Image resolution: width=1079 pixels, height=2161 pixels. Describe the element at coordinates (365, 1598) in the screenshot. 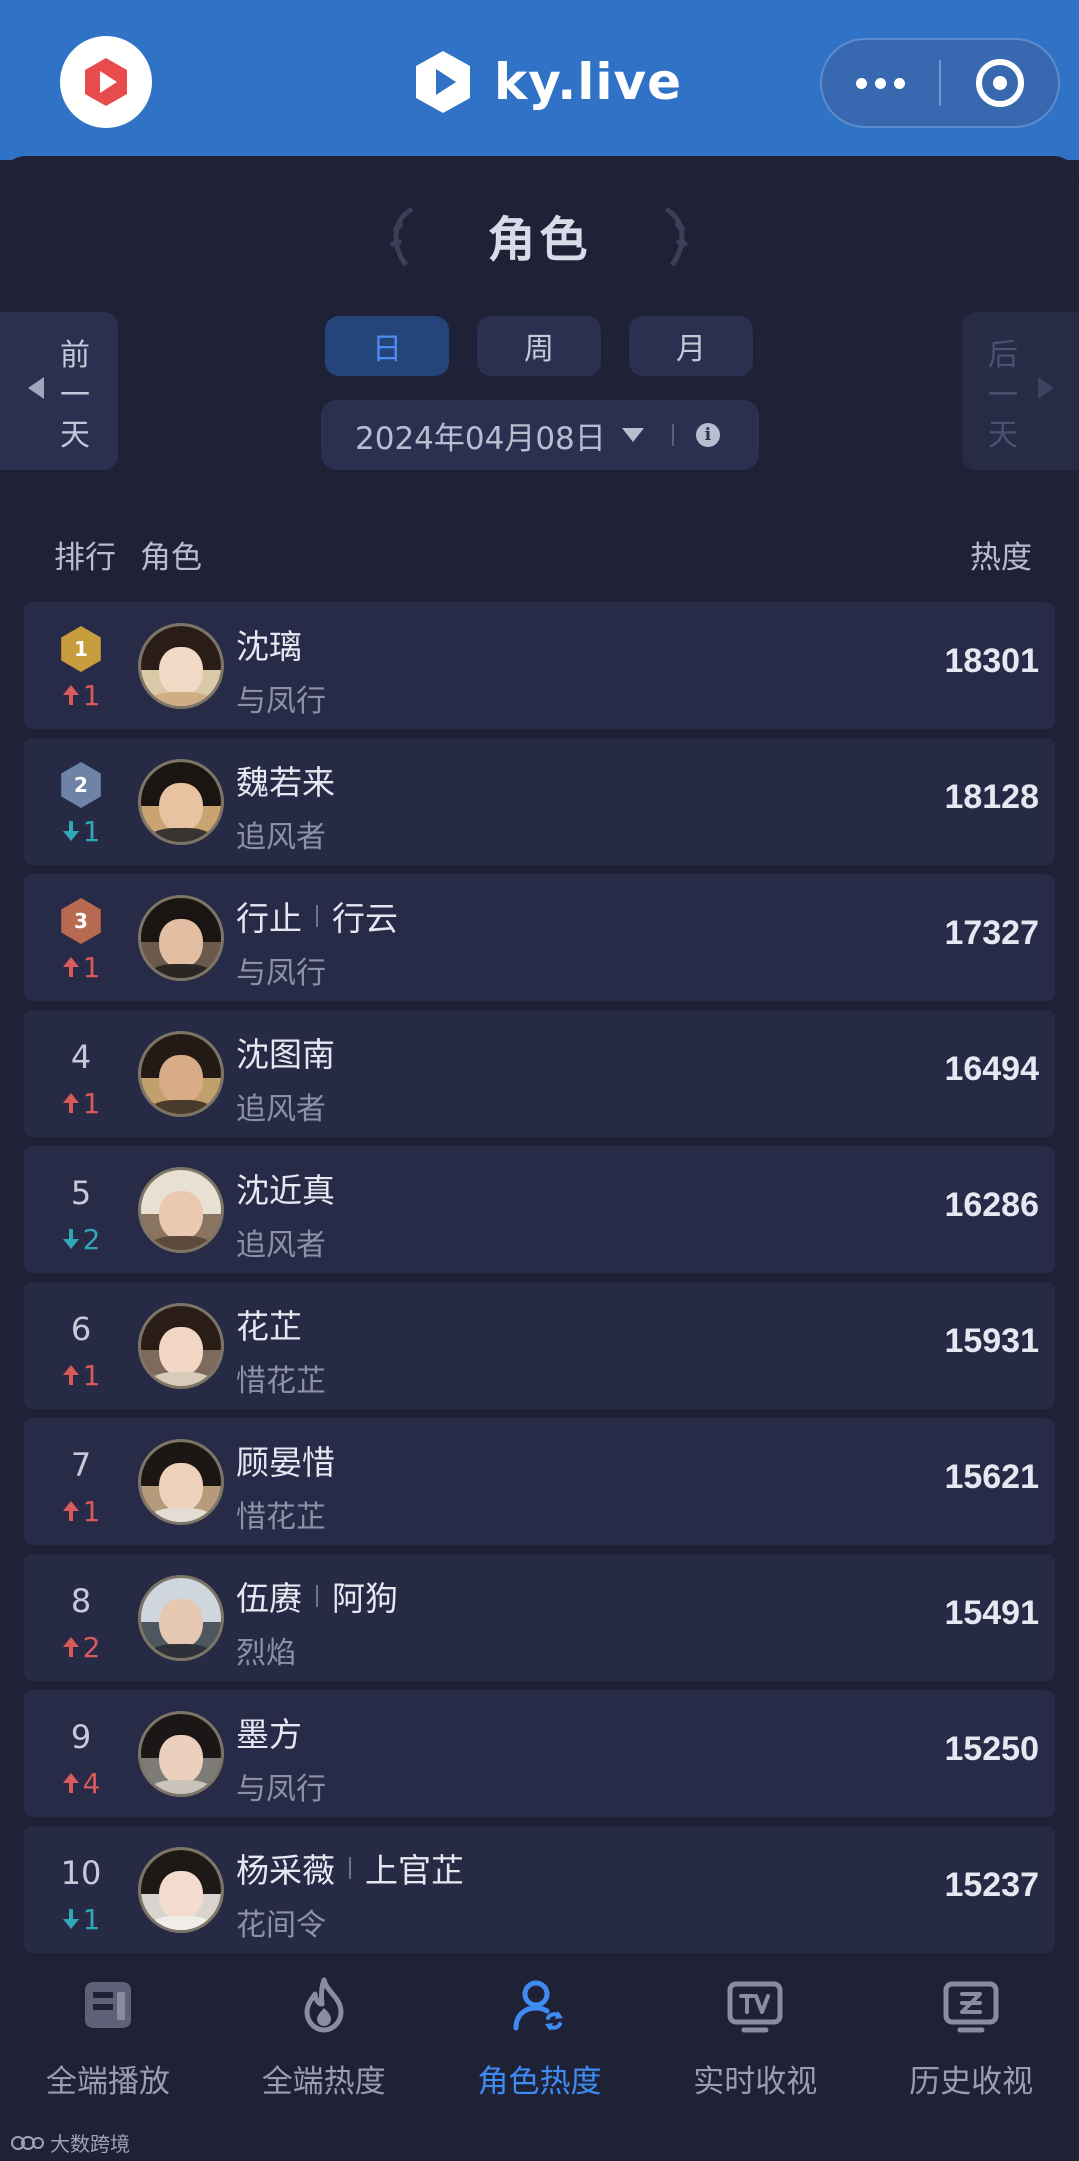

I see `role-alias-text: 阿狗` at that location.